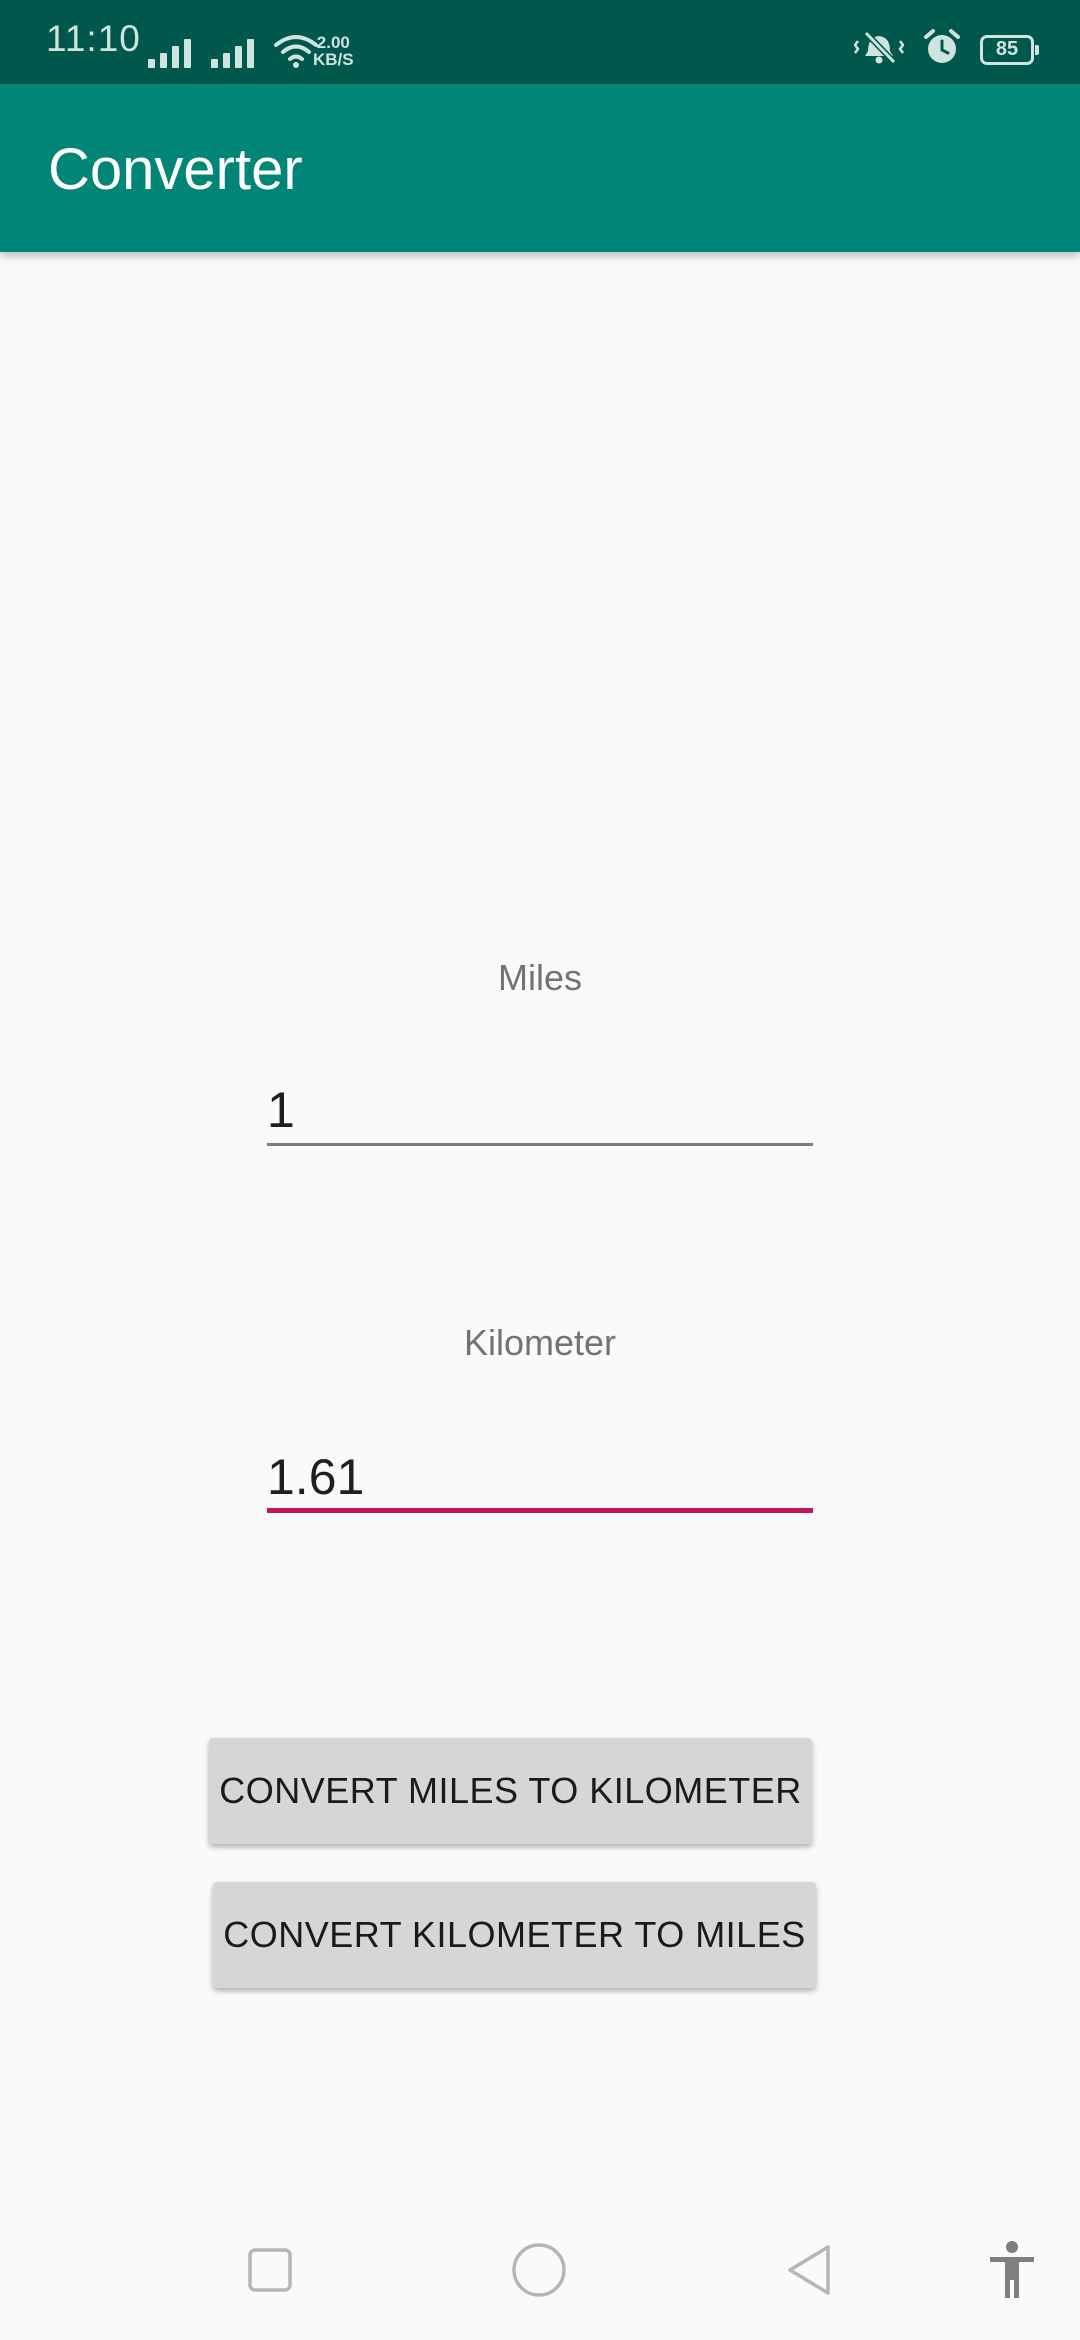  Describe the element at coordinates (1007, 49) in the screenshot. I see `battery-level: 85` at that location.